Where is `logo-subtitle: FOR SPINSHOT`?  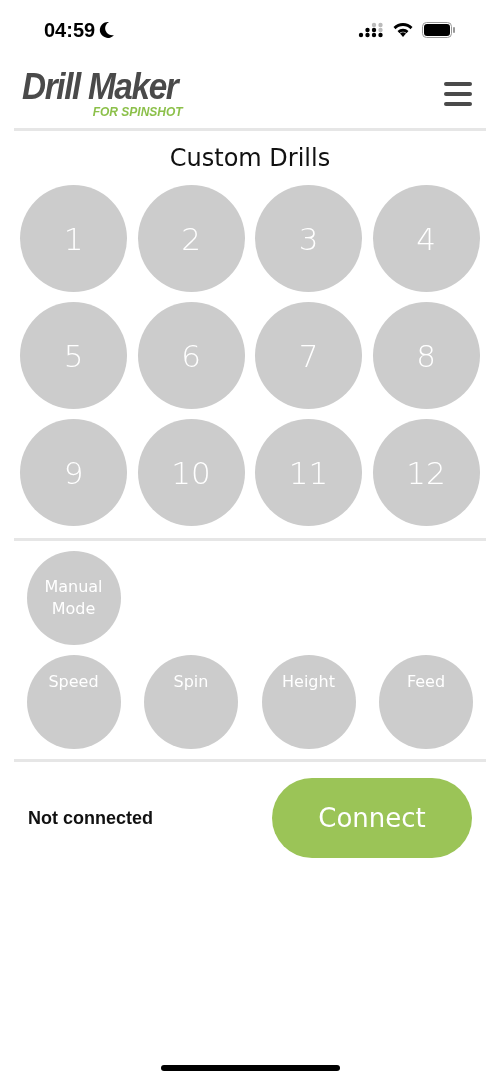 logo-subtitle: FOR SPINSHOT is located at coordinates (137, 112).